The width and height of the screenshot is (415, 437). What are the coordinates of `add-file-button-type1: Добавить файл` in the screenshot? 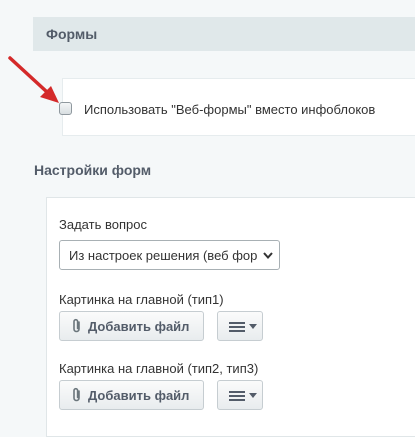 It's located at (131, 326).